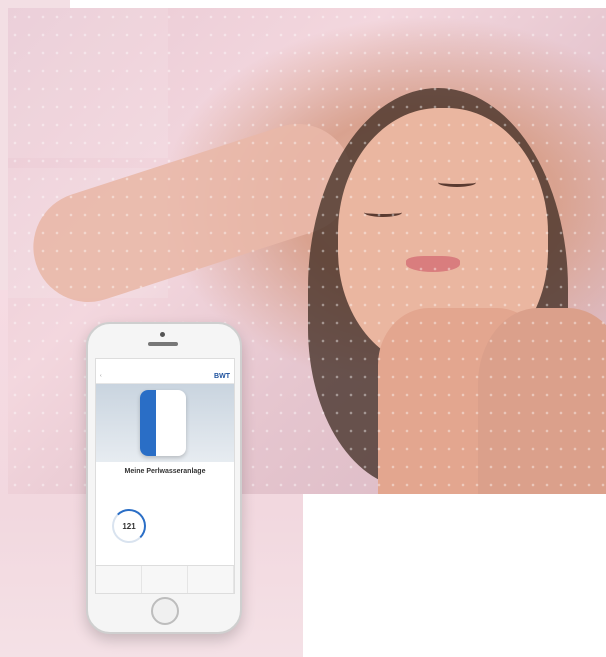  Describe the element at coordinates (162, 334) in the screenshot. I see `front-camera` at that location.